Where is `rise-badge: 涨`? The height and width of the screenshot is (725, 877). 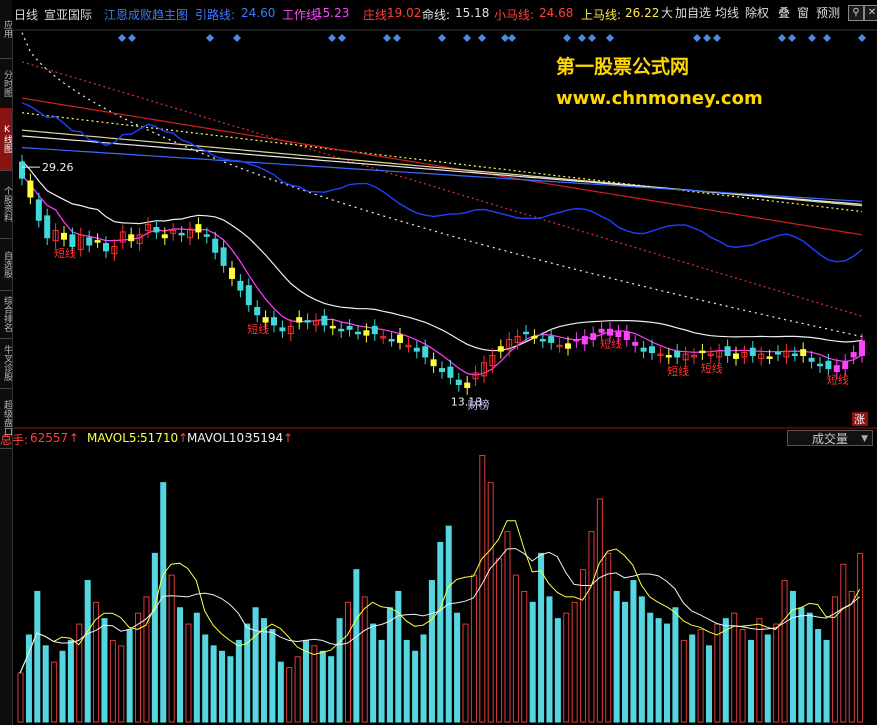
rise-badge: 涨 is located at coordinates (859, 419).